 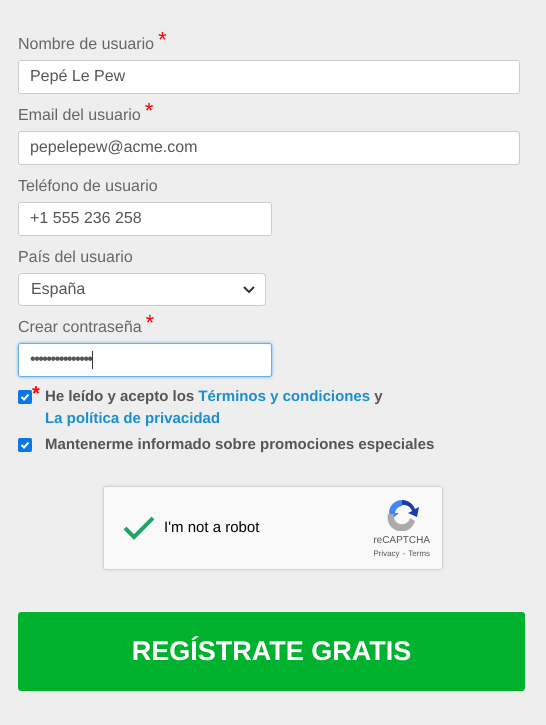 What do you see at coordinates (142, 289) in the screenshot?
I see `country-select: España` at bounding box center [142, 289].